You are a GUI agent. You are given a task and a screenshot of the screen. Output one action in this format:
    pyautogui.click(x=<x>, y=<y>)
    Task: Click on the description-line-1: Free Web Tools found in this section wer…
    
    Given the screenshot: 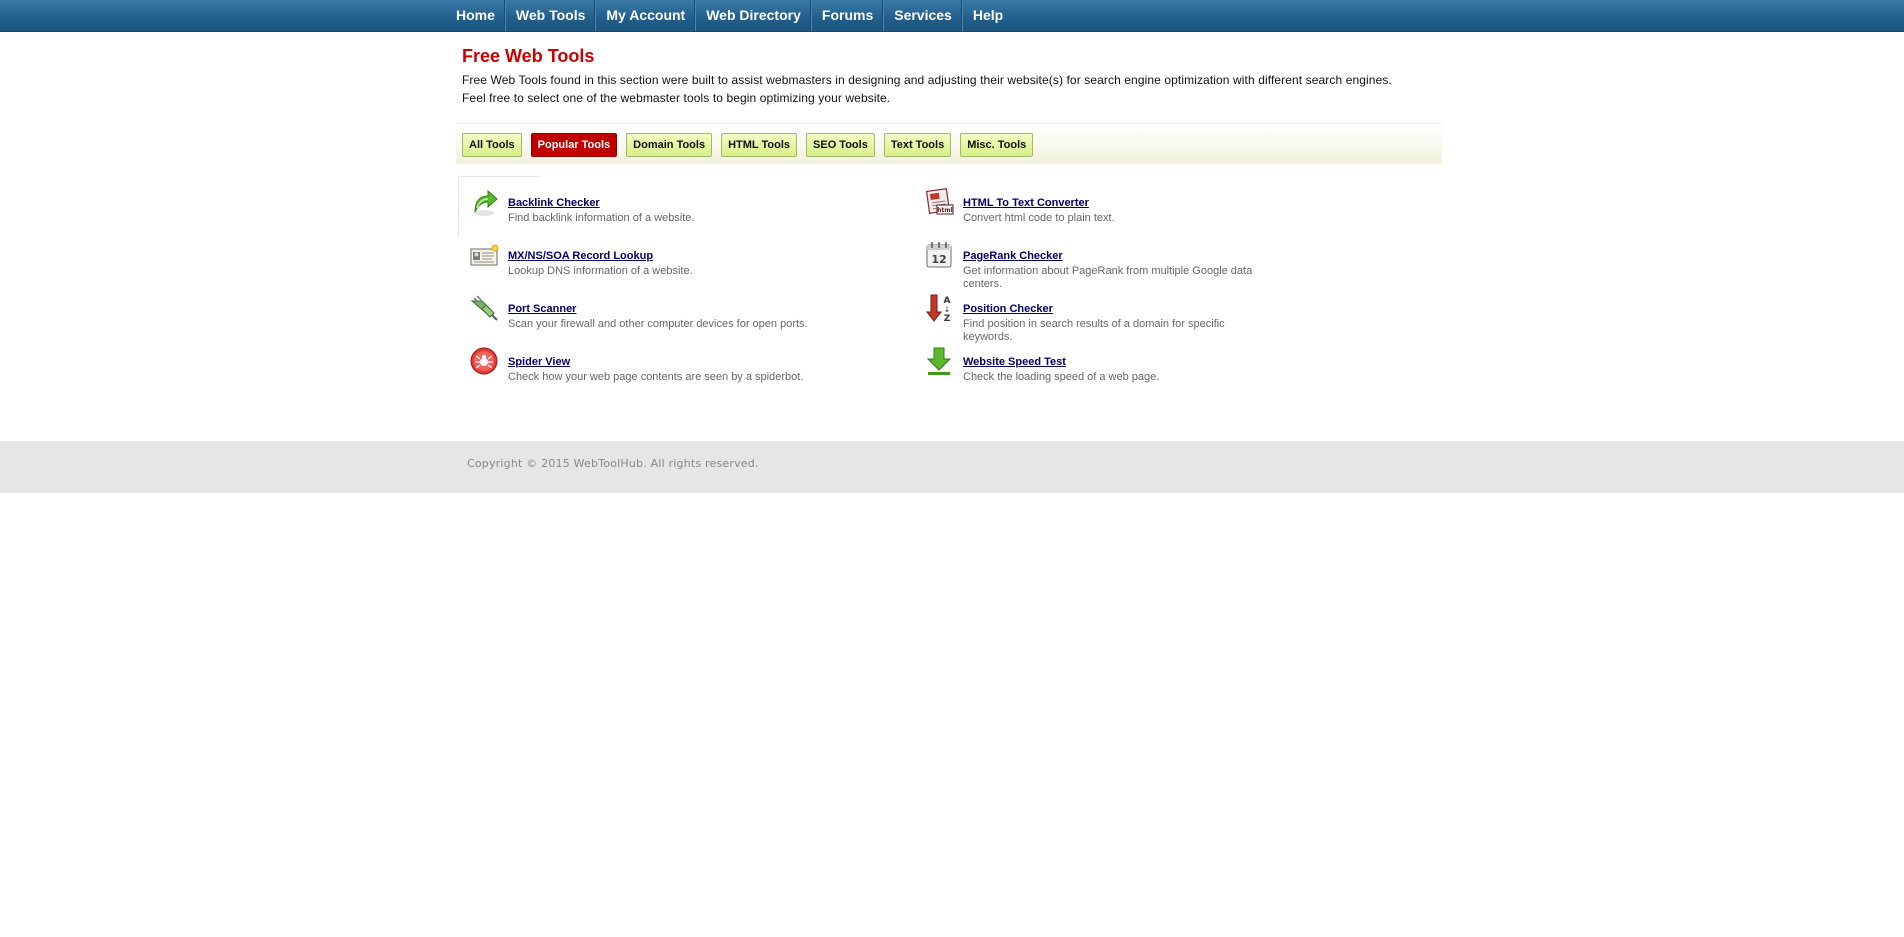 What is the action you would take?
    pyautogui.click(x=927, y=80)
    